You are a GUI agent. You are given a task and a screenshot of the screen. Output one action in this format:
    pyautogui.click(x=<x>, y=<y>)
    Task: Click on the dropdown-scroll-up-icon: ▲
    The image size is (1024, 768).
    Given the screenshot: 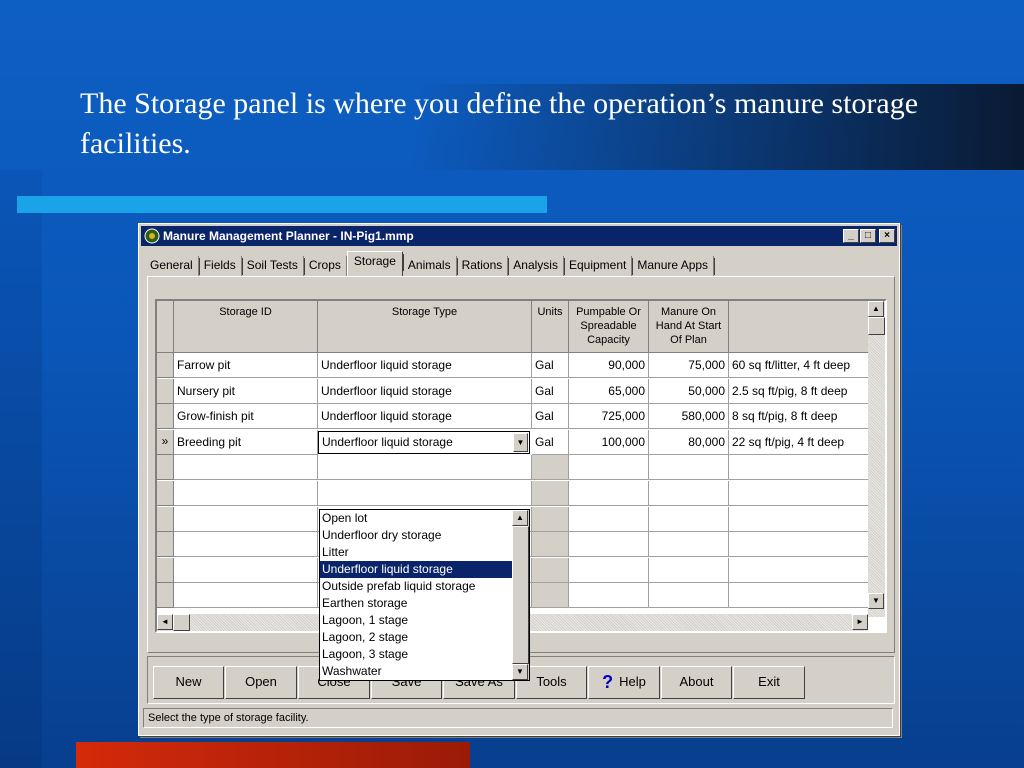 What is the action you would take?
    pyautogui.click(x=520, y=518)
    